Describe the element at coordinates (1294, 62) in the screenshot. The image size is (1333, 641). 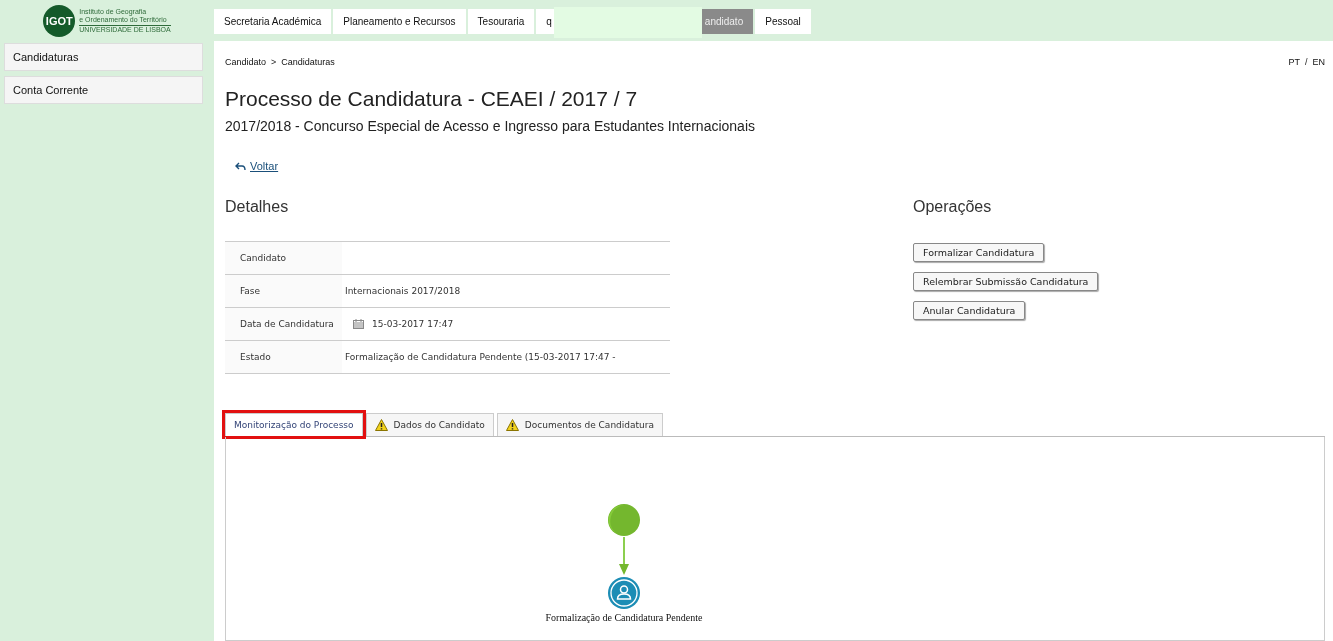
I see `language-link: PT` at that location.